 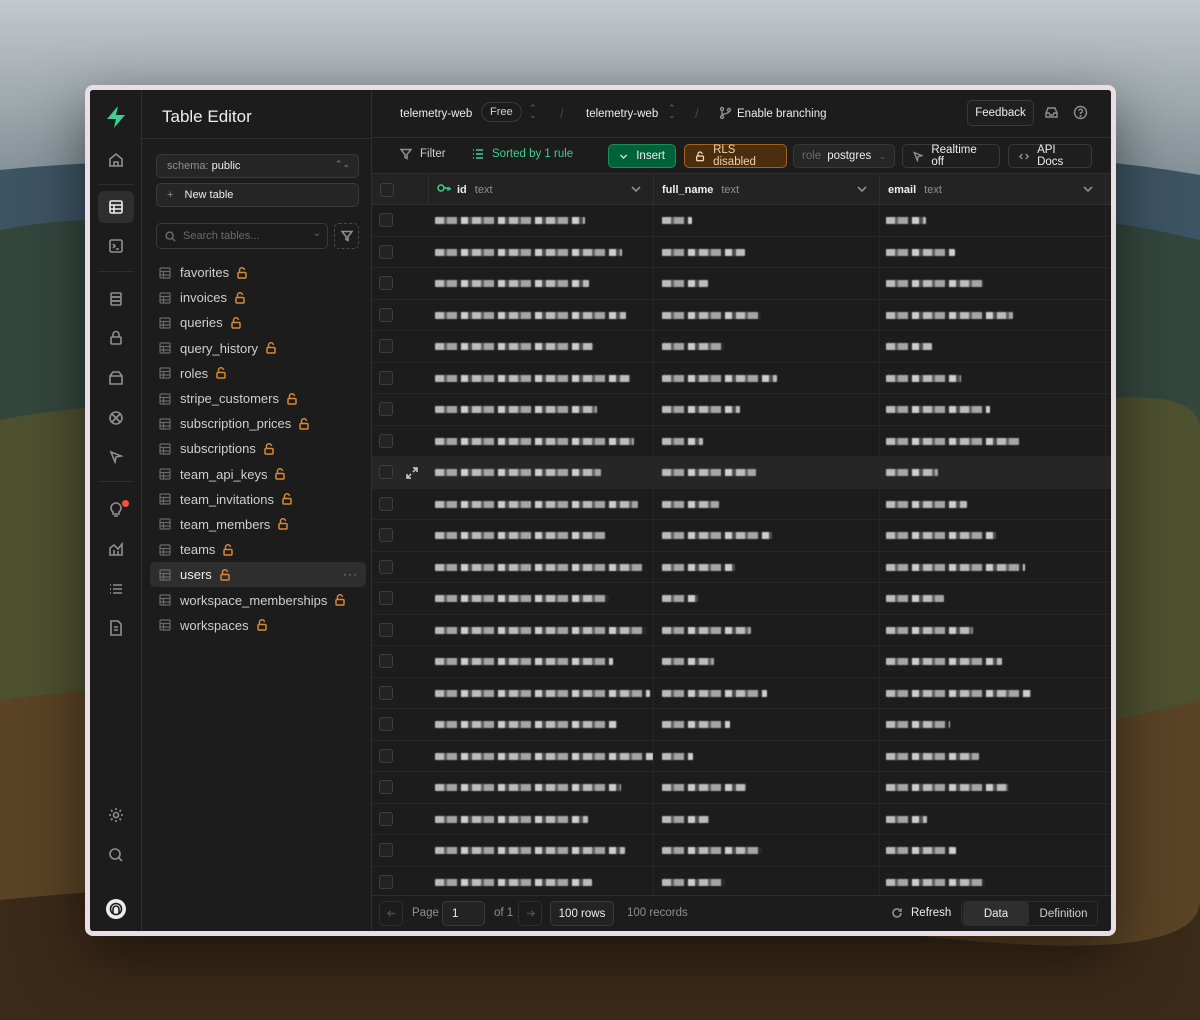 What do you see at coordinates (582, 913) in the screenshot?
I see `rows-per-page-select: 100 rows` at bounding box center [582, 913].